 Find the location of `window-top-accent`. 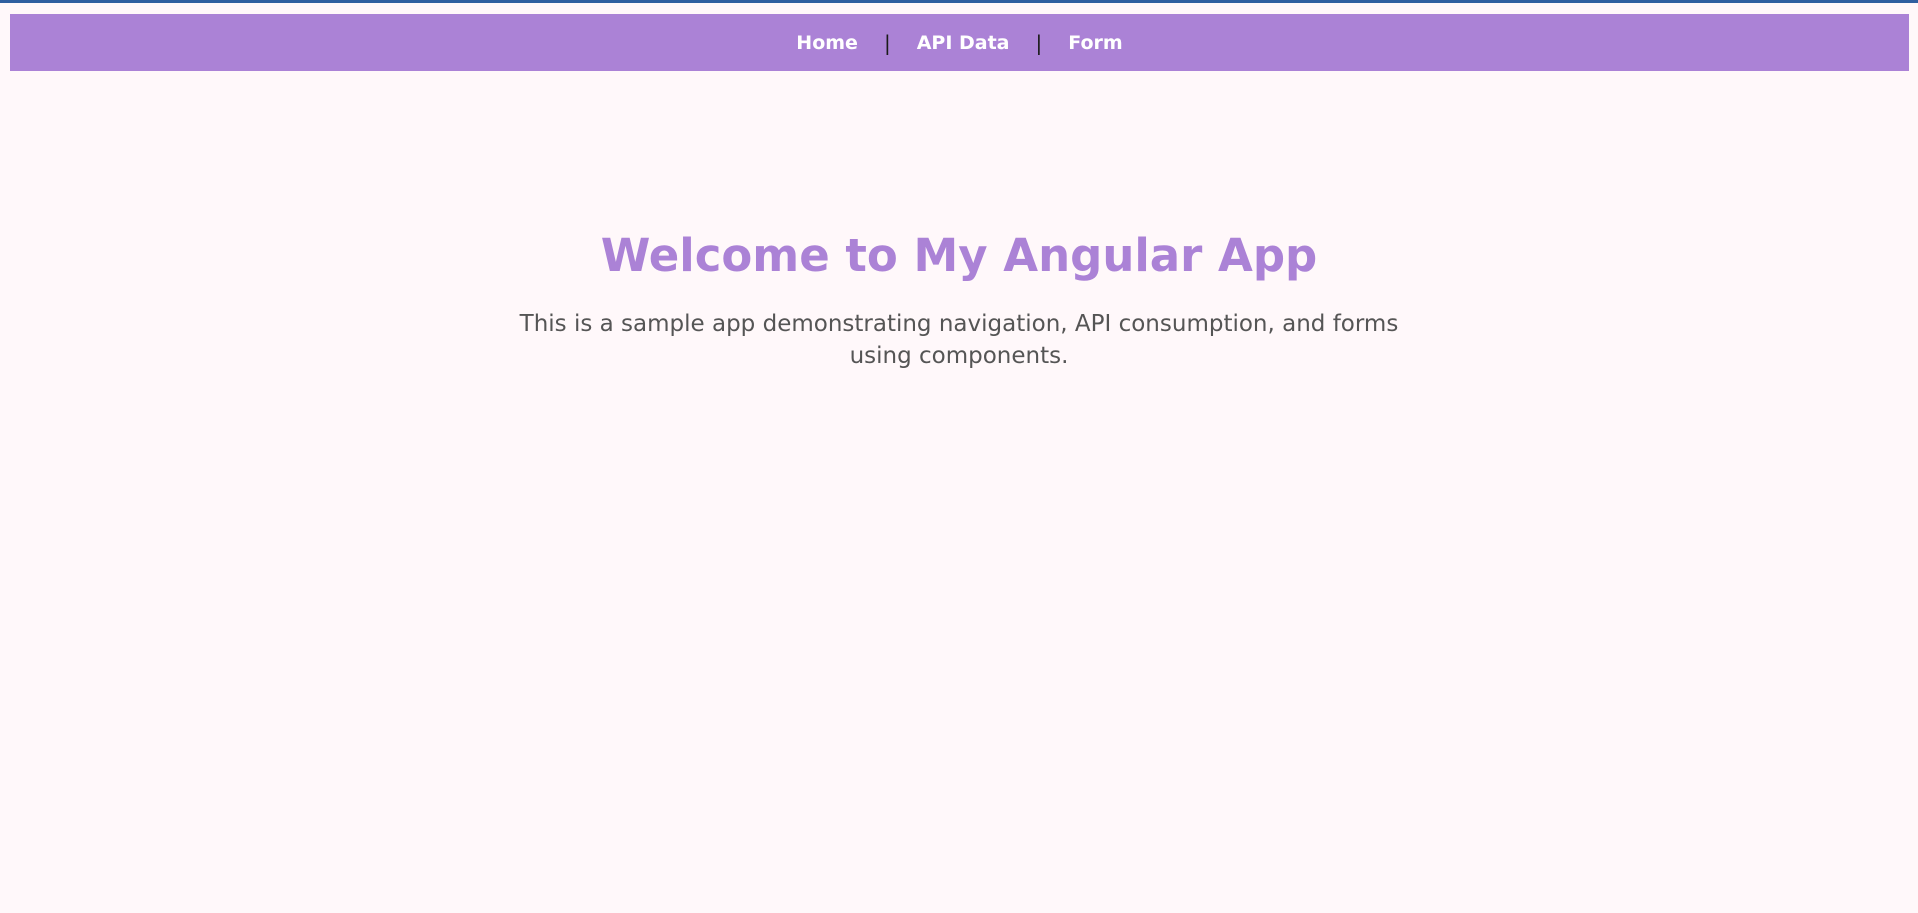

window-top-accent is located at coordinates (959, 1).